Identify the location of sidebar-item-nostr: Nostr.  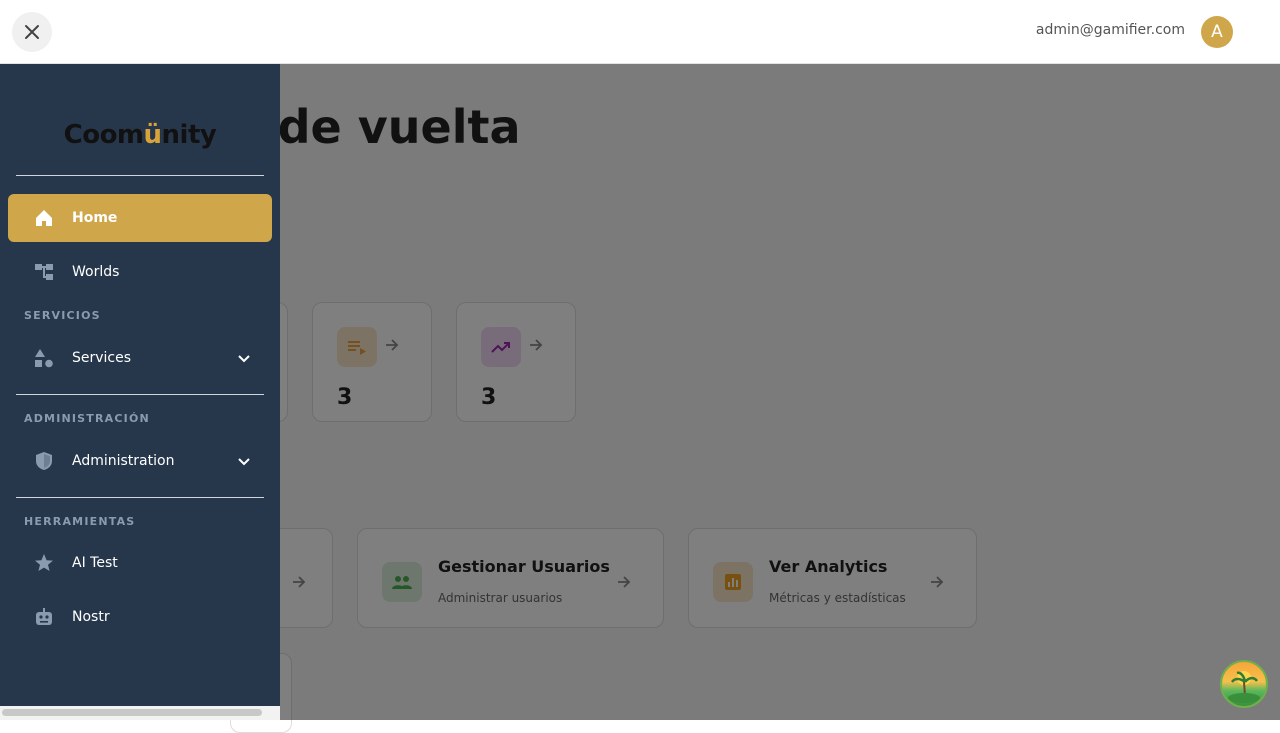
(140, 617).